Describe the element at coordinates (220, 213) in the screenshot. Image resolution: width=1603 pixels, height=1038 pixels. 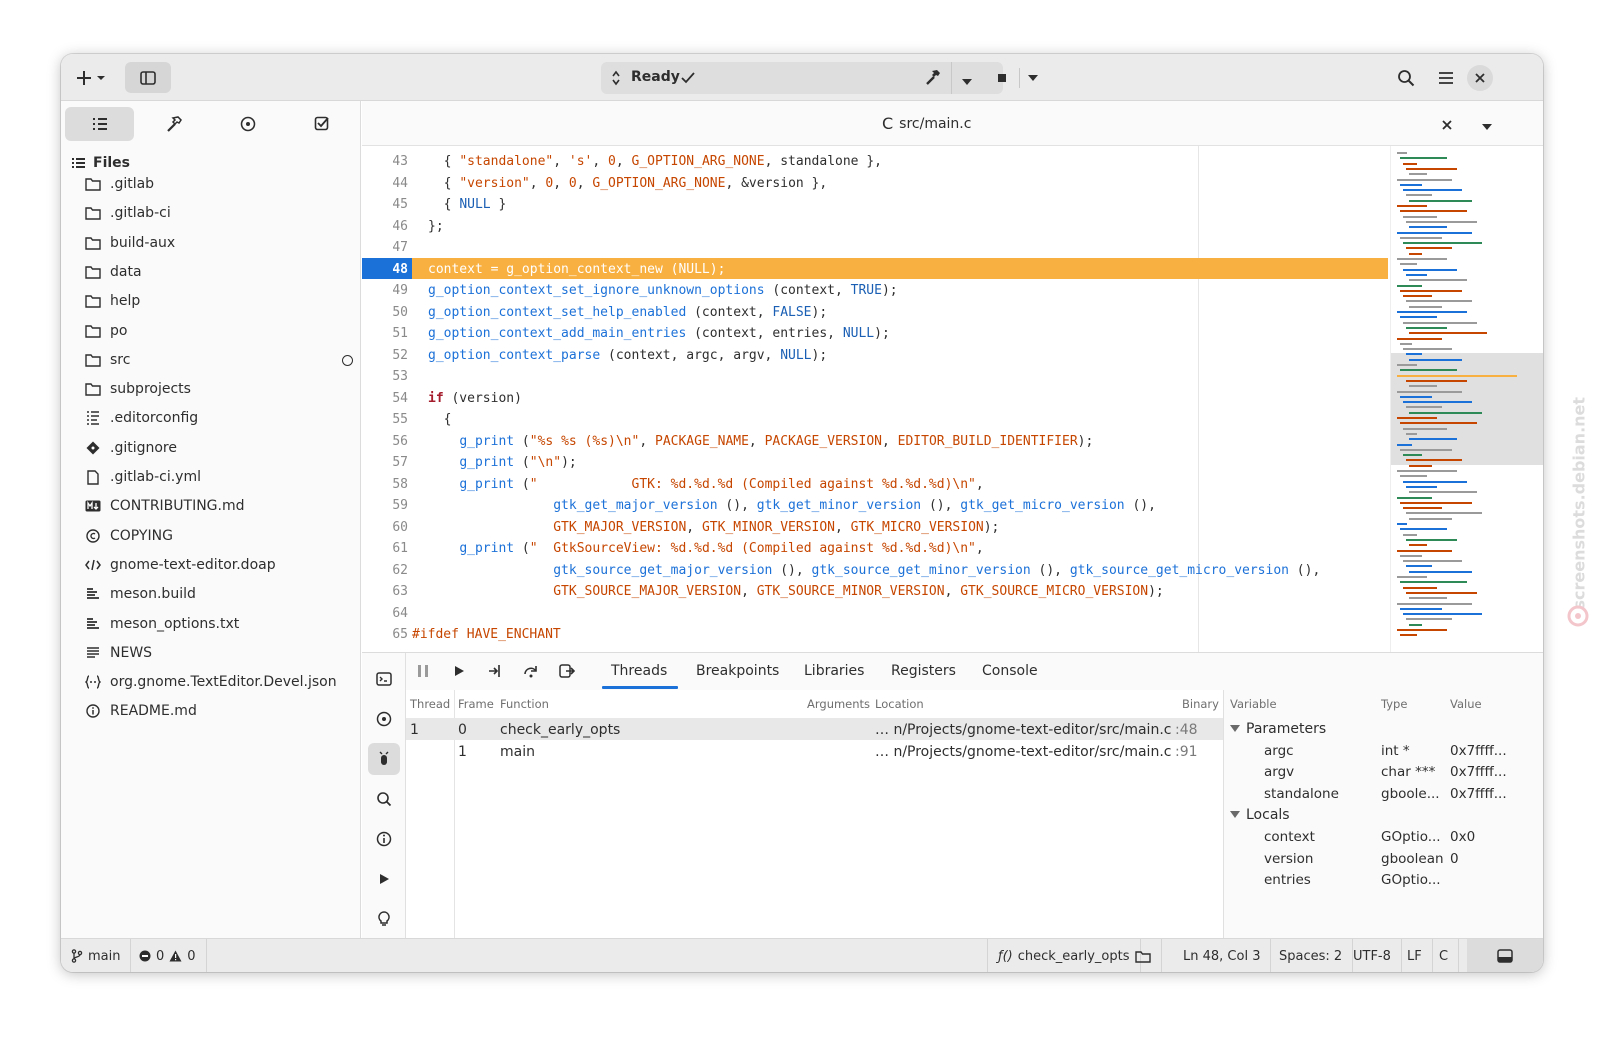
I see `file-tree-item: .gitlab-ci` at that location.